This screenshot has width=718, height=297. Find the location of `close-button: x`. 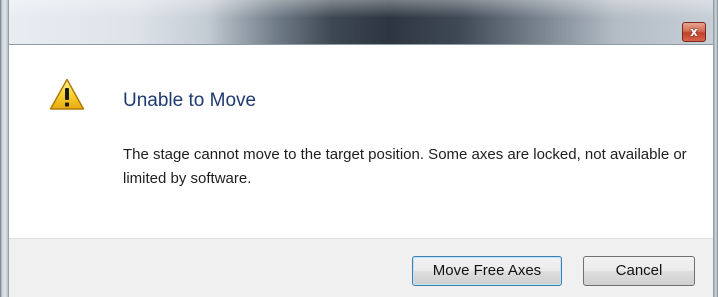

close-button: x is located at coordinates (694, 32).